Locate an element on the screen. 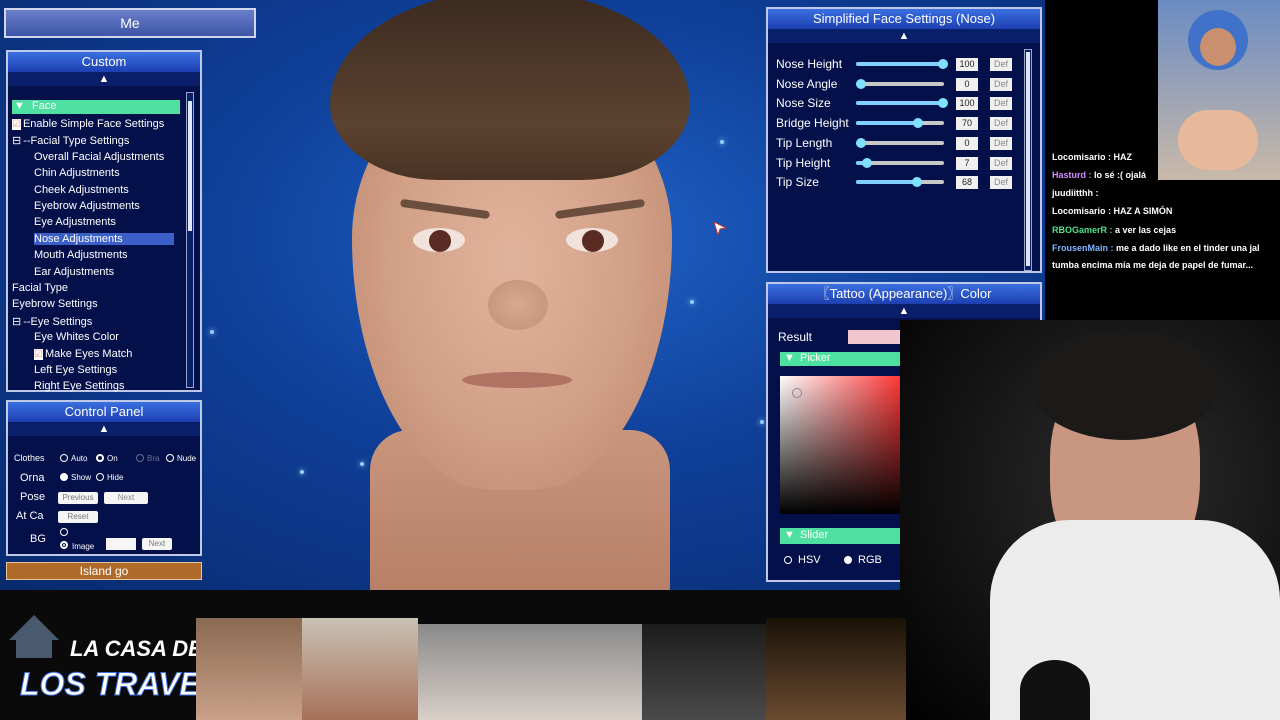 The height and width of the screenshot is (720, 1280). tree-item-label: Eyebrow Settings is located at coordinates (55, 304).